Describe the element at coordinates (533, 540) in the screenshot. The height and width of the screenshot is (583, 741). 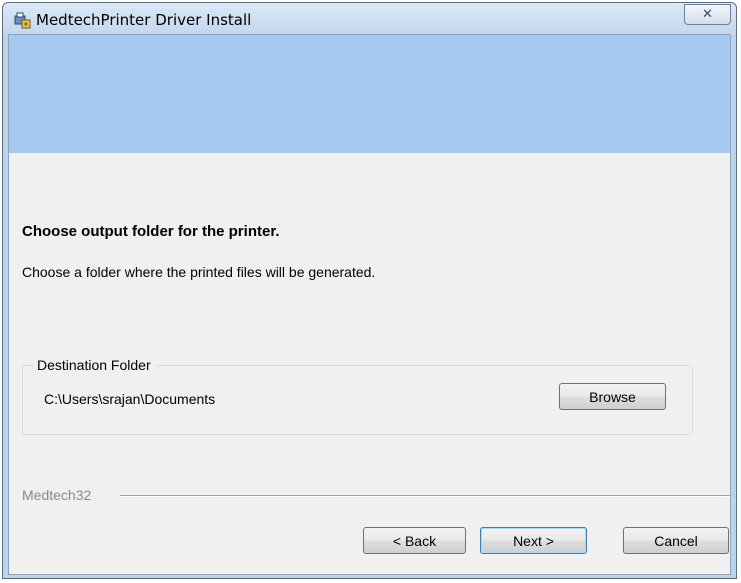
I see `next-button: Next >` at that location.